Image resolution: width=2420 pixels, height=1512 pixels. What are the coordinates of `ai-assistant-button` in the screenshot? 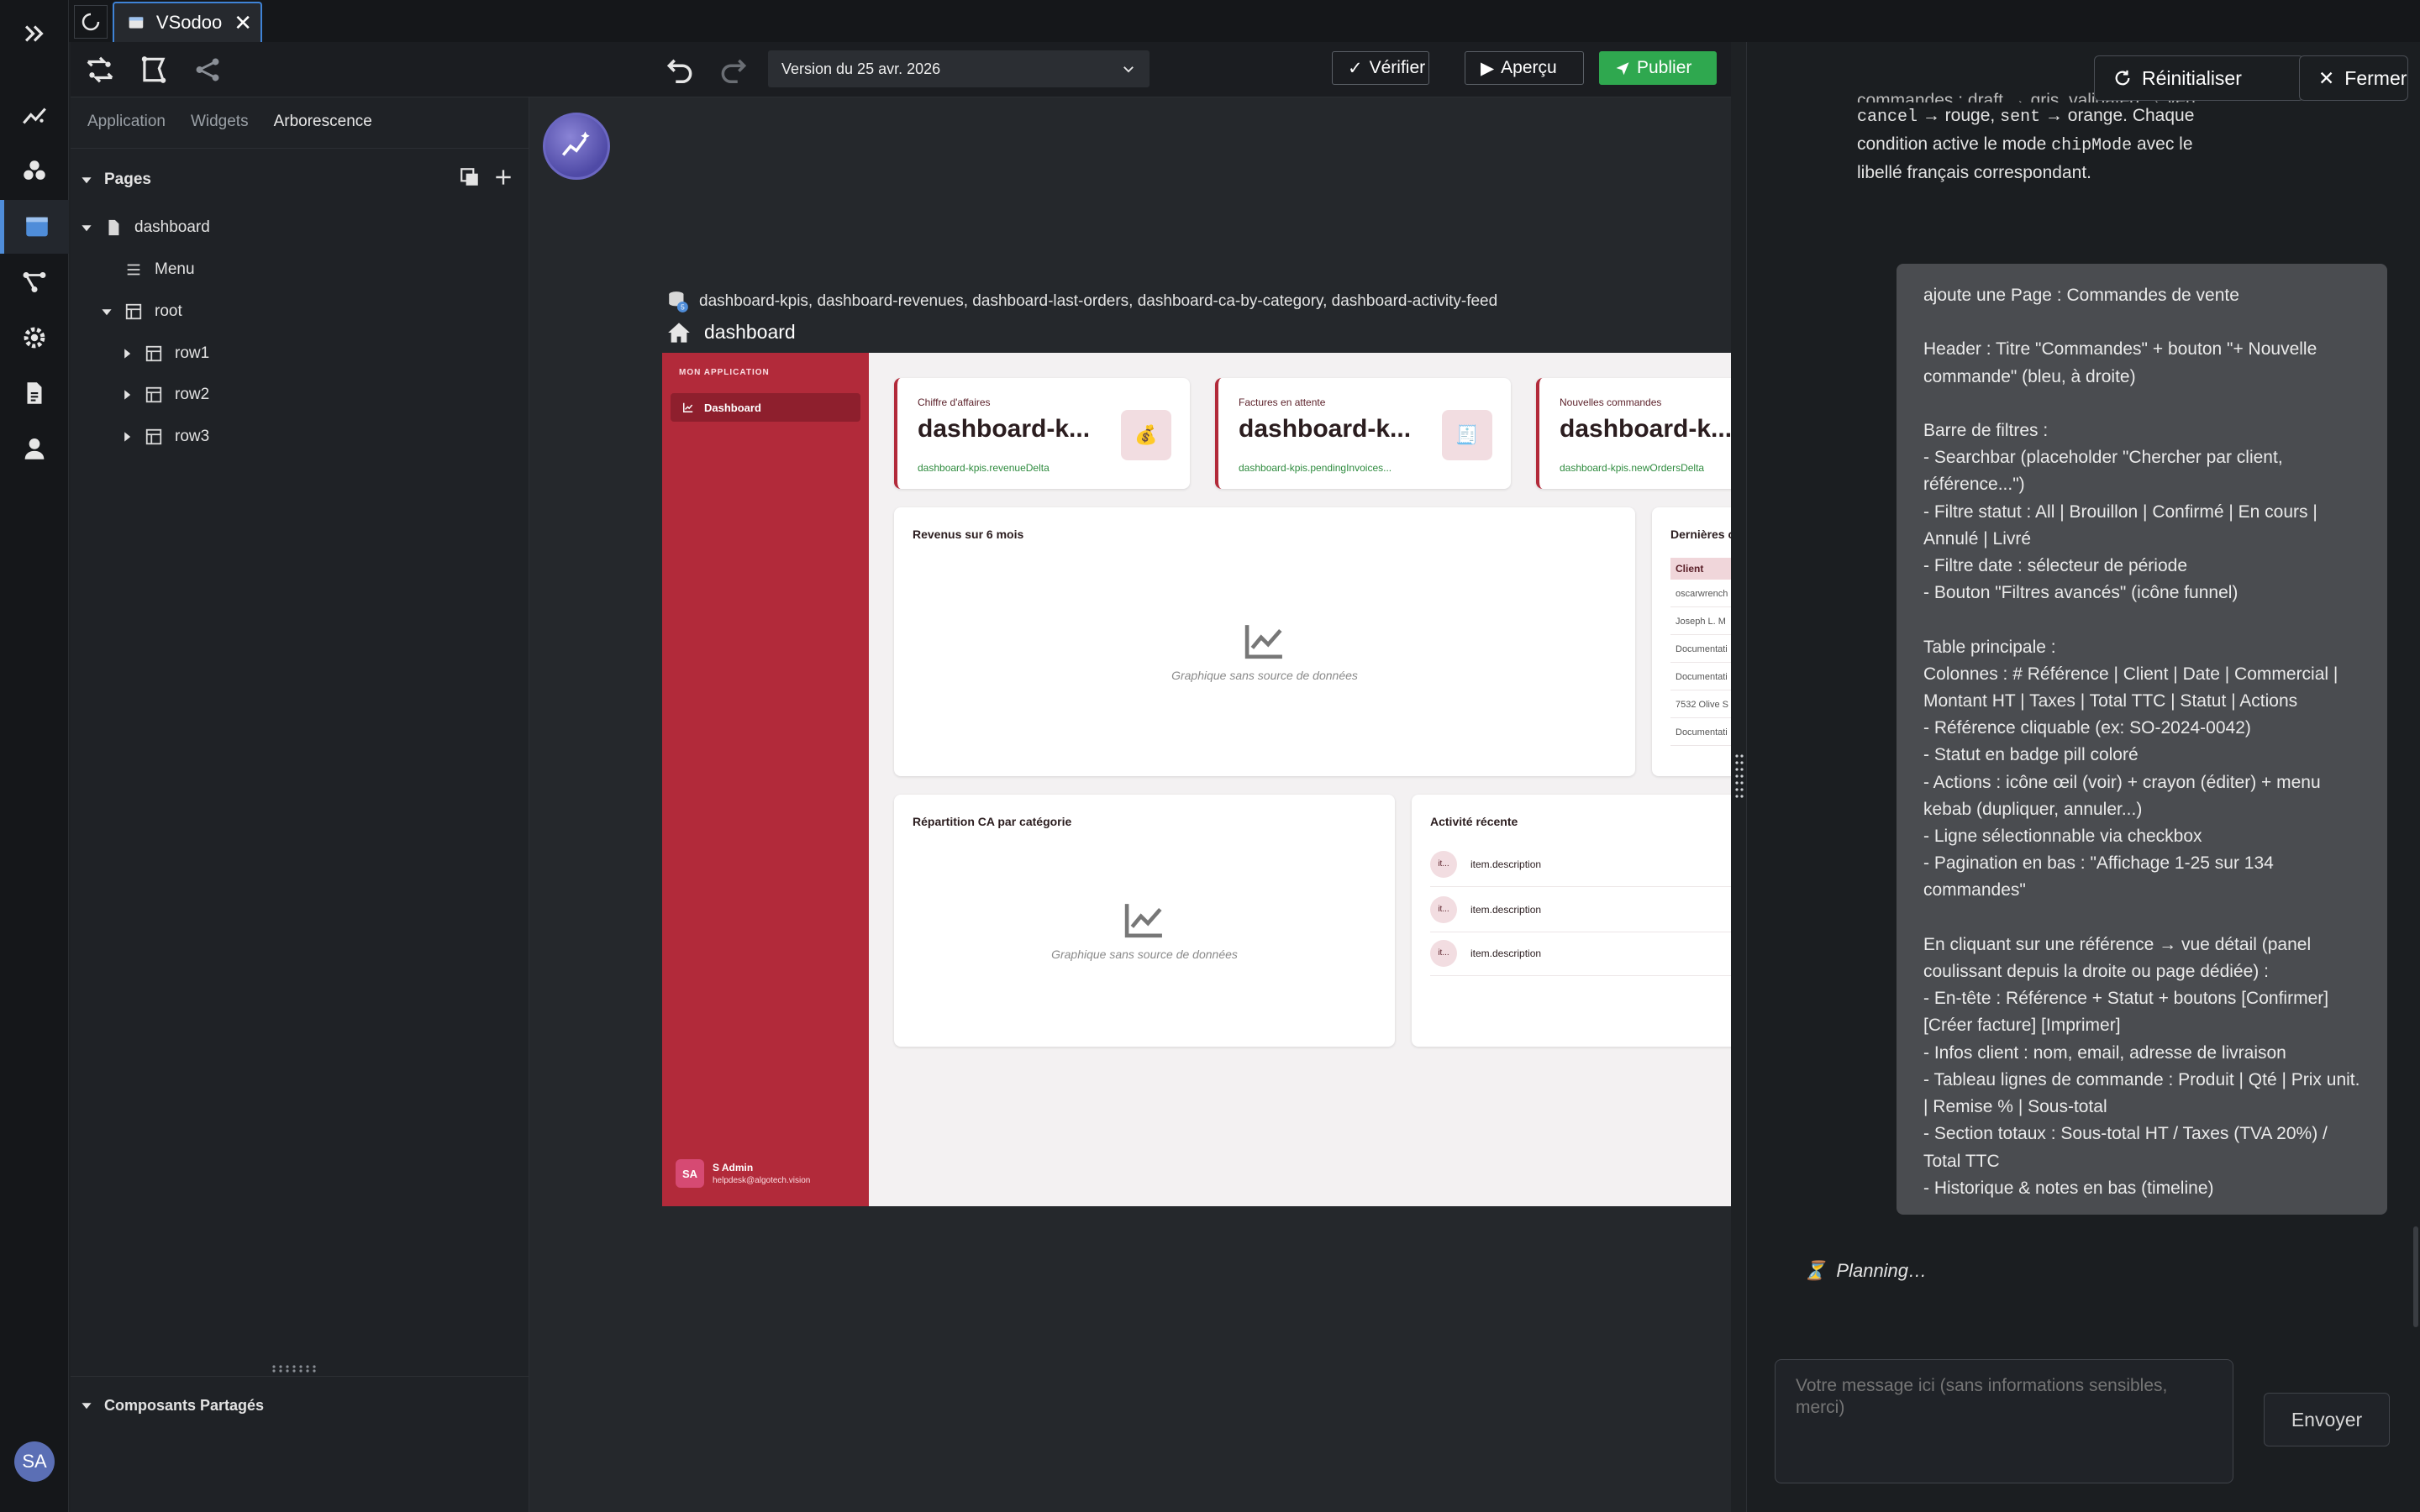 It's located at (576, 146).